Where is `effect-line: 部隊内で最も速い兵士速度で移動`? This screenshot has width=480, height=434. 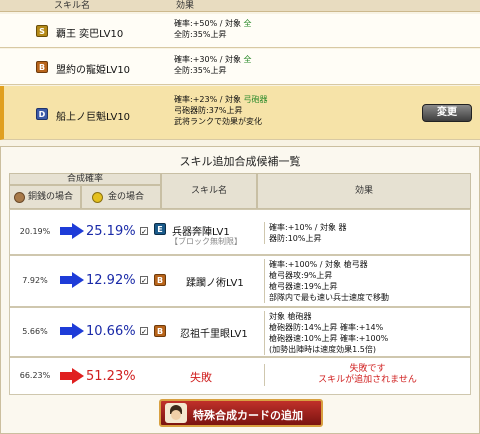 effect-line: 部隊内で最も速い兵士速度で移動 is located at coordinates (329, 297).